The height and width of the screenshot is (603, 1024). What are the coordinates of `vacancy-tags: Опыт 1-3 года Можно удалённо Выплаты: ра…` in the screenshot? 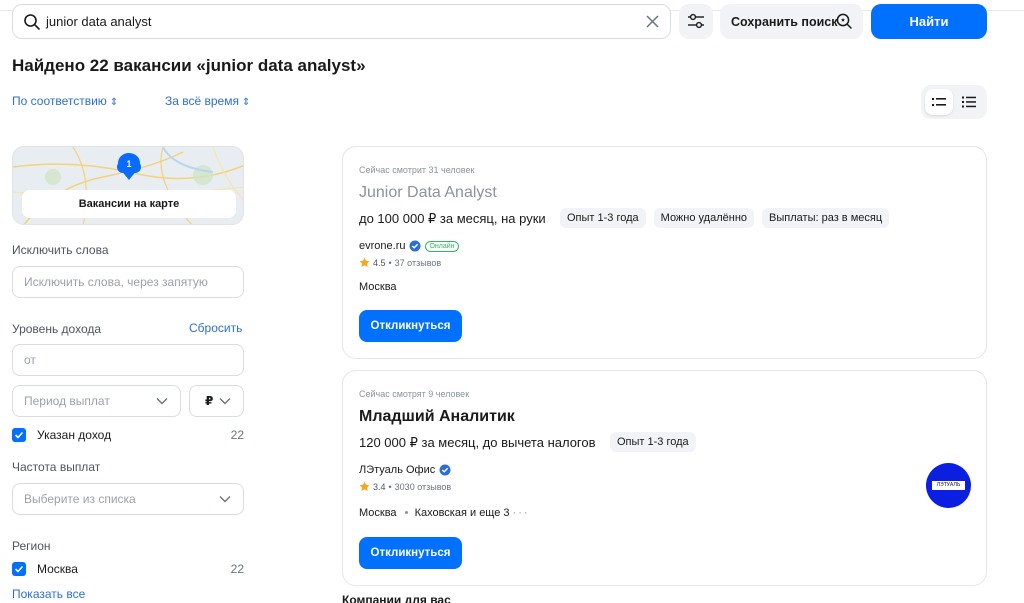 It's located at (725, 218).